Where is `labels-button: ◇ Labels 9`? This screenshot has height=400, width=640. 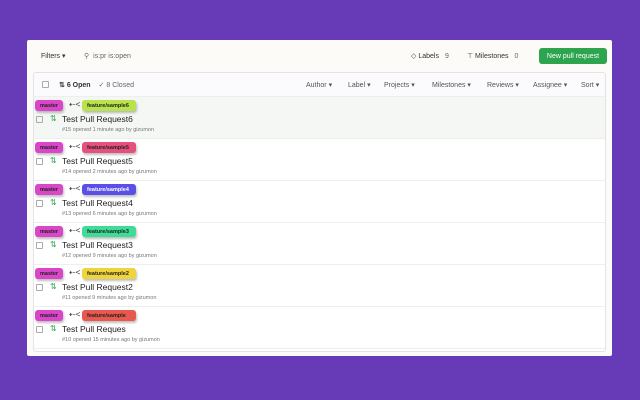
labels-button: ◇ Labels 9 is located at coordinates (430, 56).